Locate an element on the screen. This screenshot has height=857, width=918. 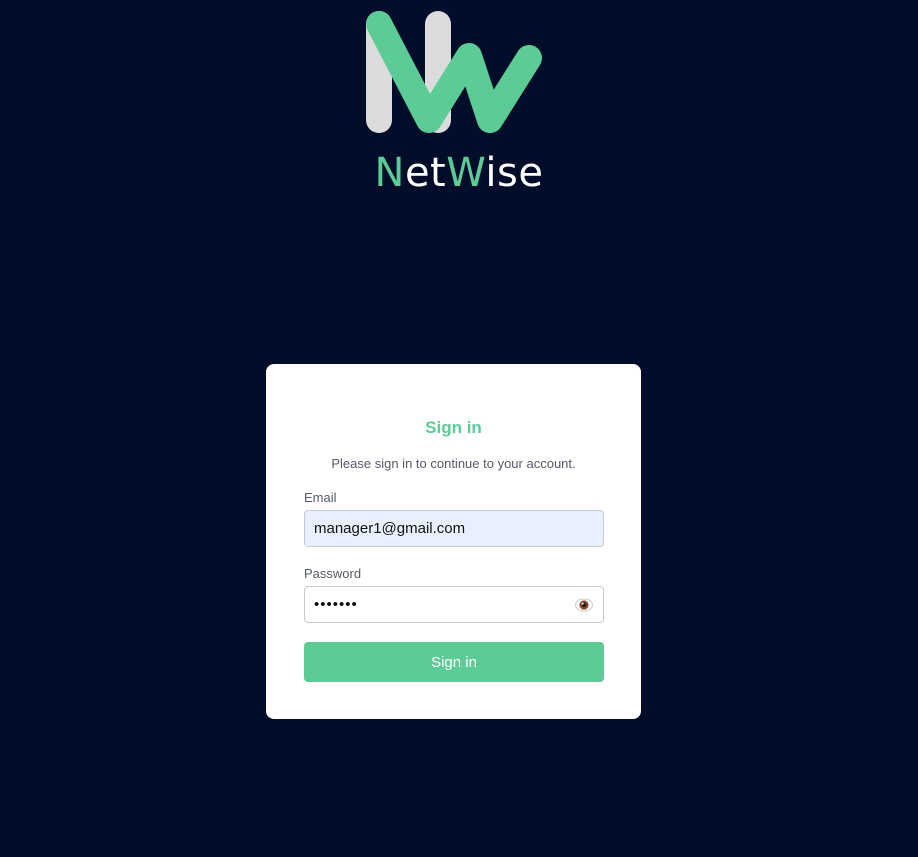
sign-in-title: Sign in is located at coordinates (453, 427).